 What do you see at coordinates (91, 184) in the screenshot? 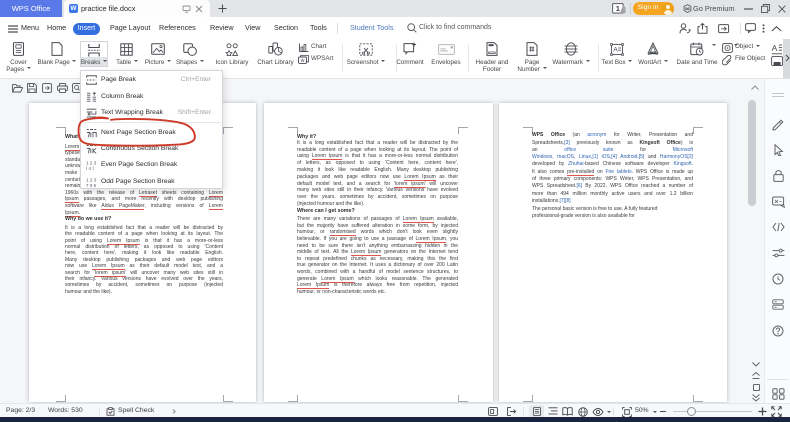
I see `svg-text: 7 9 5` at bounding box center [91, 184].